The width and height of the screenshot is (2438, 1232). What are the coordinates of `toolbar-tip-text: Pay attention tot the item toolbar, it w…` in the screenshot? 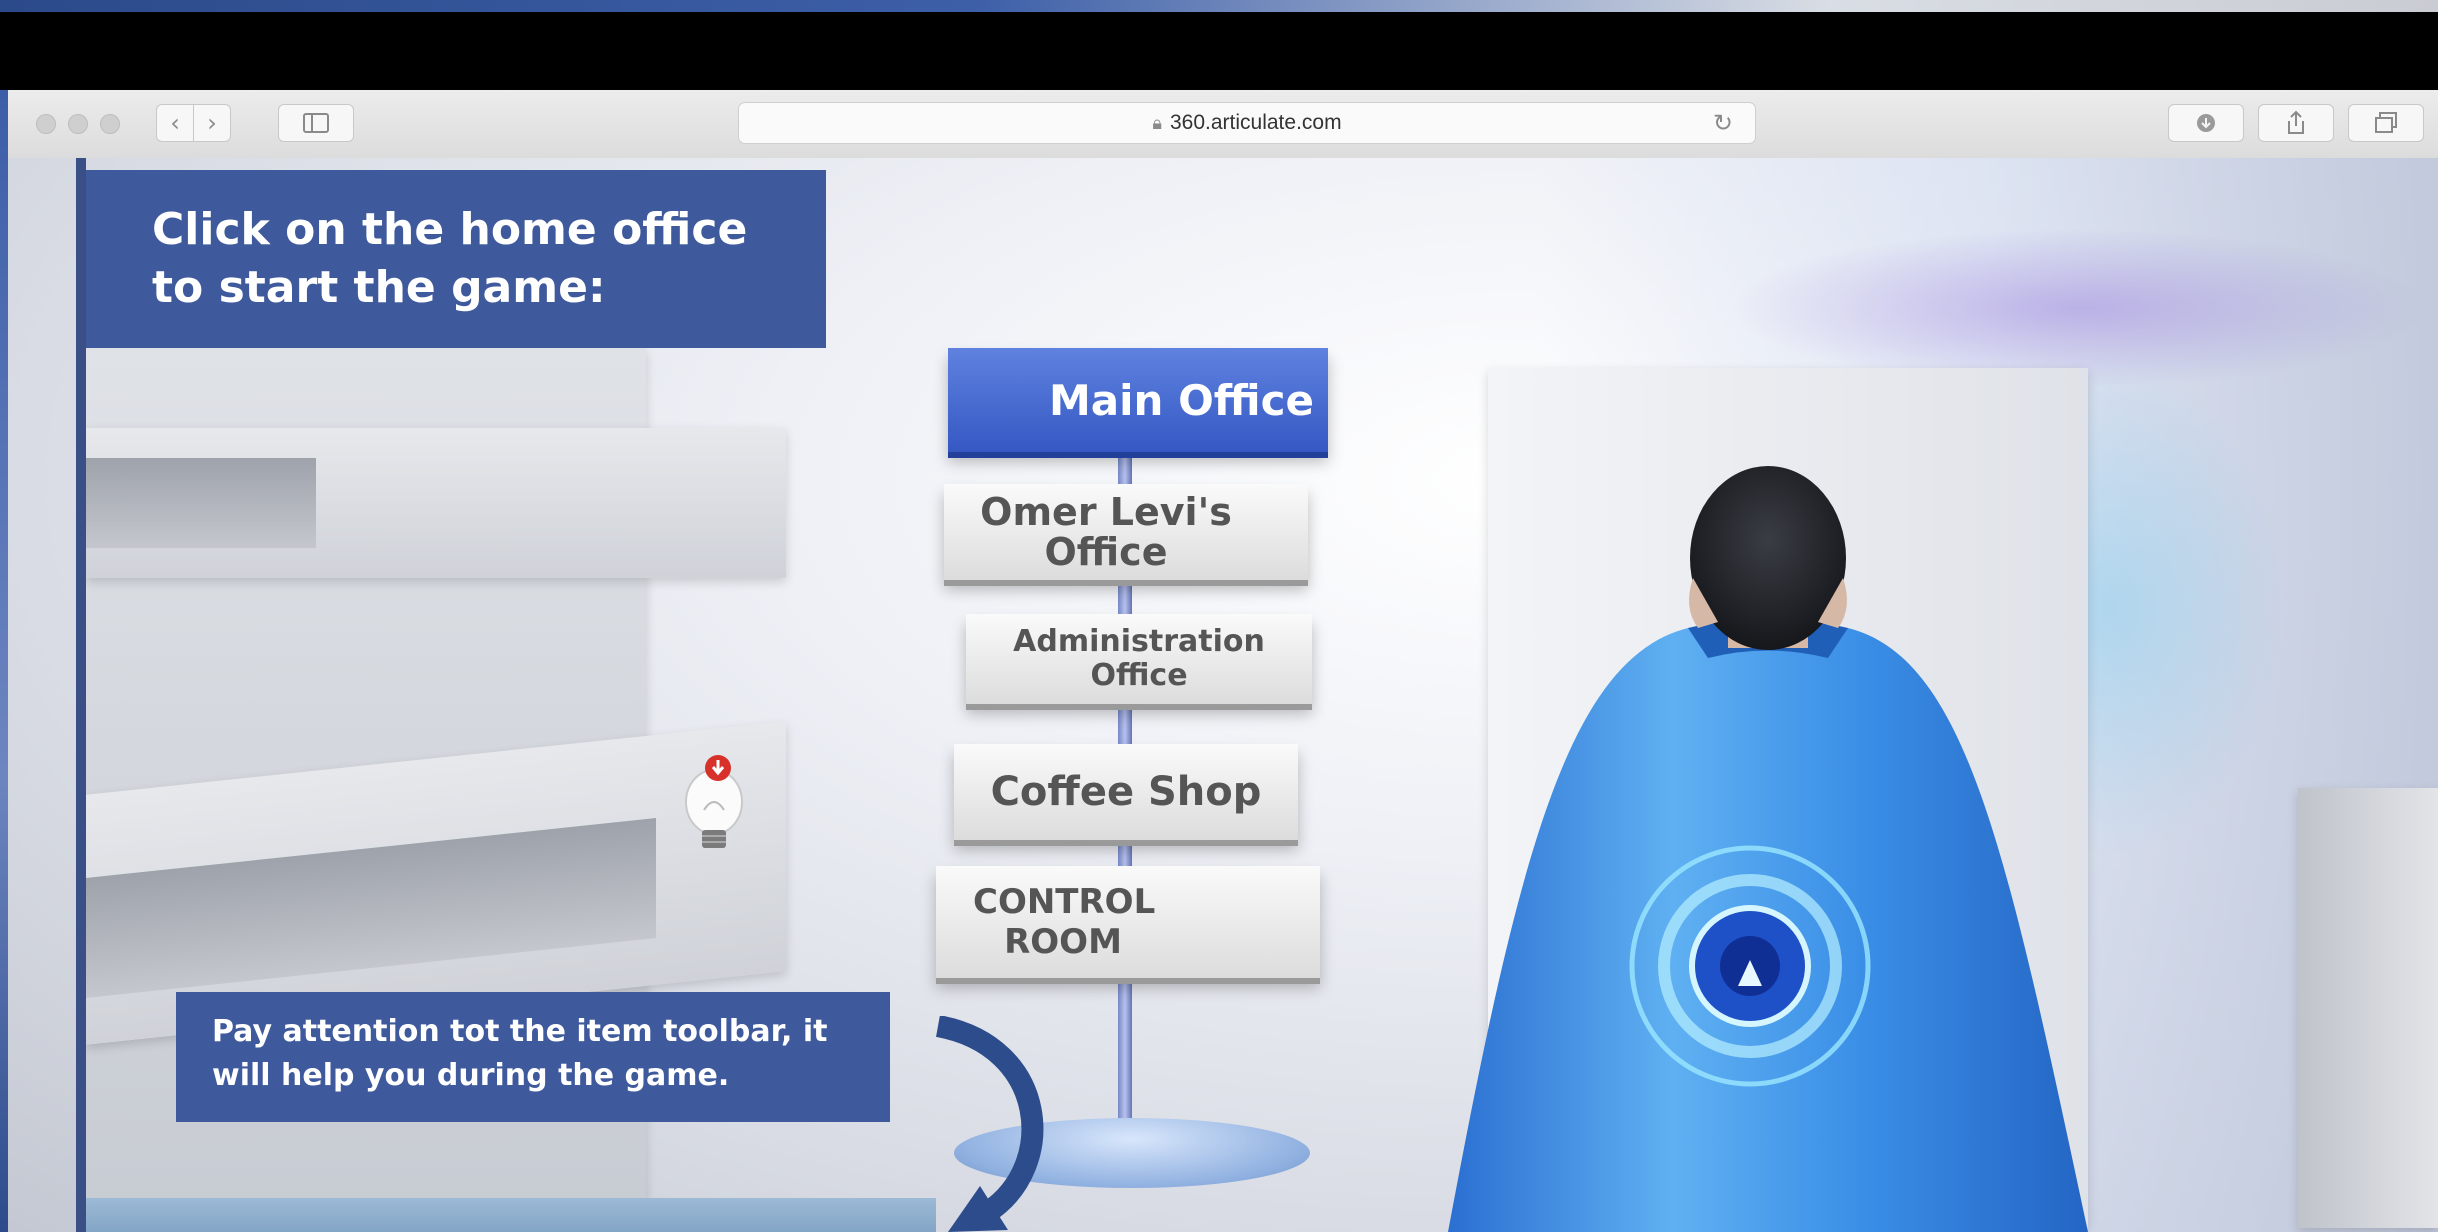 It's located at (520, 1053).